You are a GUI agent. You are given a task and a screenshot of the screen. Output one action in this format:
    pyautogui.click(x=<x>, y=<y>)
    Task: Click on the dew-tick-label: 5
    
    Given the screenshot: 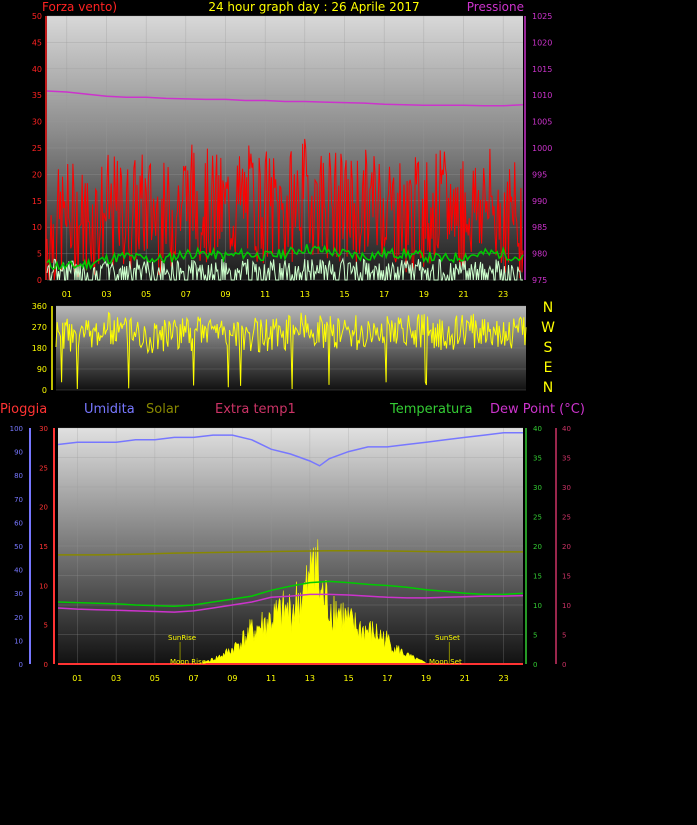 What is the action you would take?
    pyautogui.click(x=564, y=636)
    